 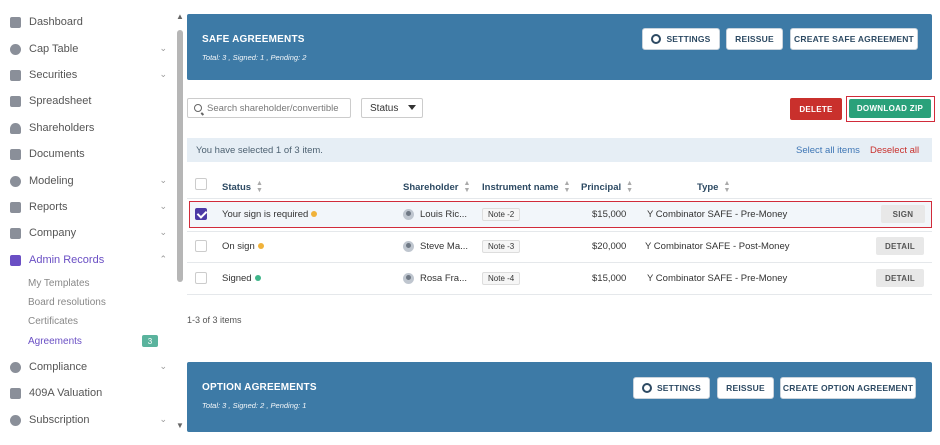 What do you see at coordinates (92, 207) in the screenshot?
I see `sidebar-item-reports: Reports ⌄` at bounding box center [92, 207].